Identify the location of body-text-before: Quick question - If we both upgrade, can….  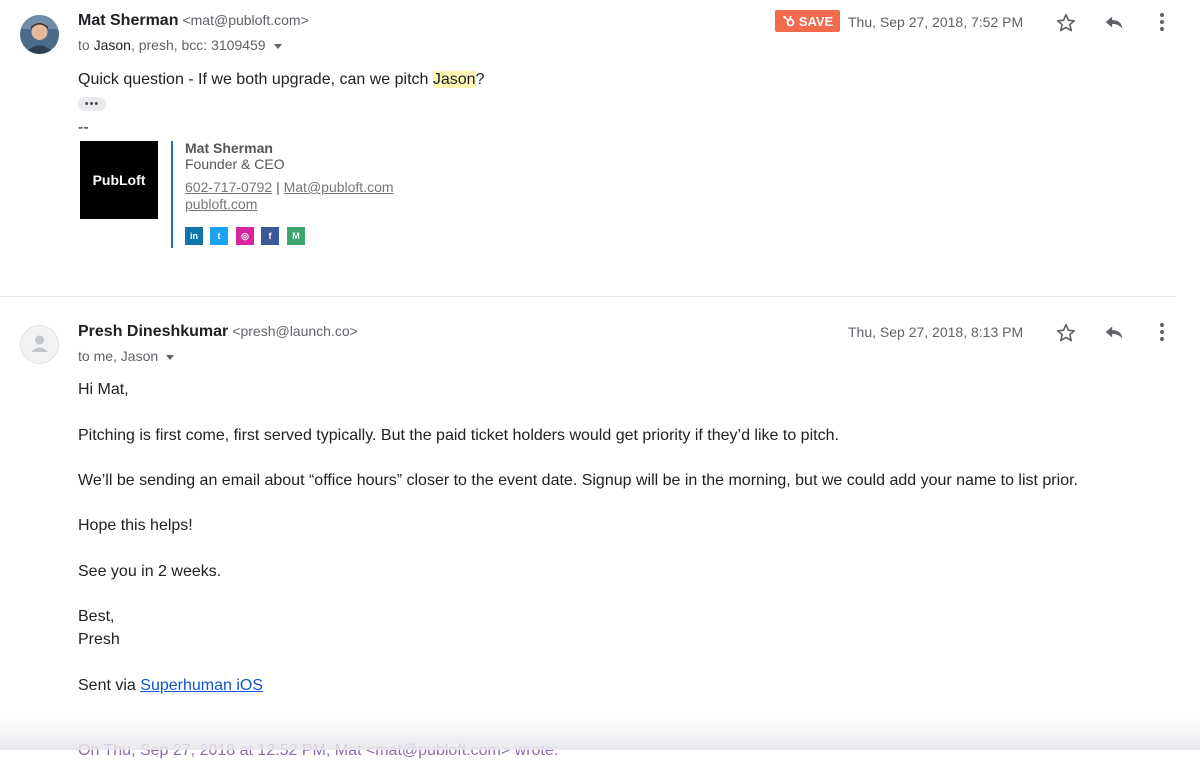
(255, 79).